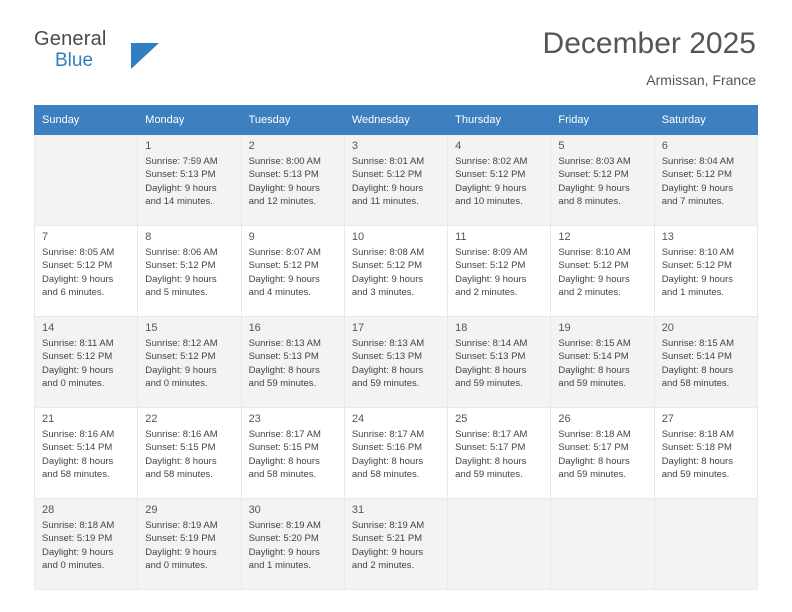 The width and height of the screenshot is (792, 612). Describe the element at coordinates (664, 146) in the screenshot. I see `day-number: 6` at that location.